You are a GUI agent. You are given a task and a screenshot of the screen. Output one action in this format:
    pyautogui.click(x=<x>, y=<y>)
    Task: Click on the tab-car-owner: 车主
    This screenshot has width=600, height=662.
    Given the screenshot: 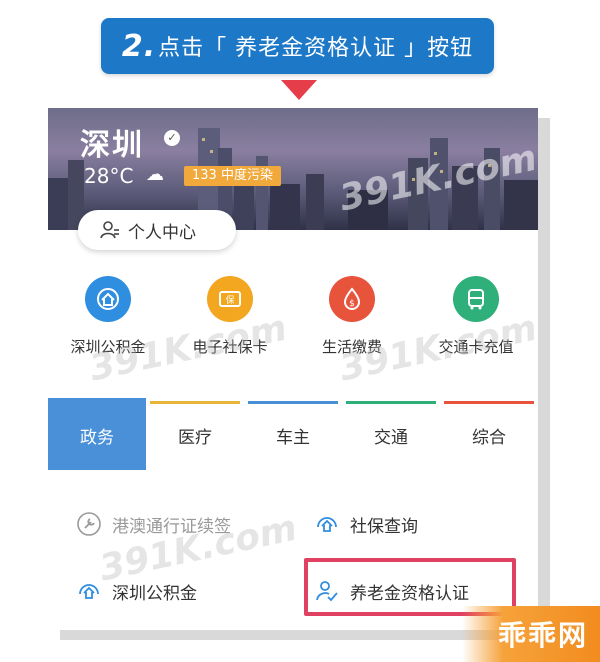 What is the action you would take?
    pyautogui.click(x=293, y=434)
    